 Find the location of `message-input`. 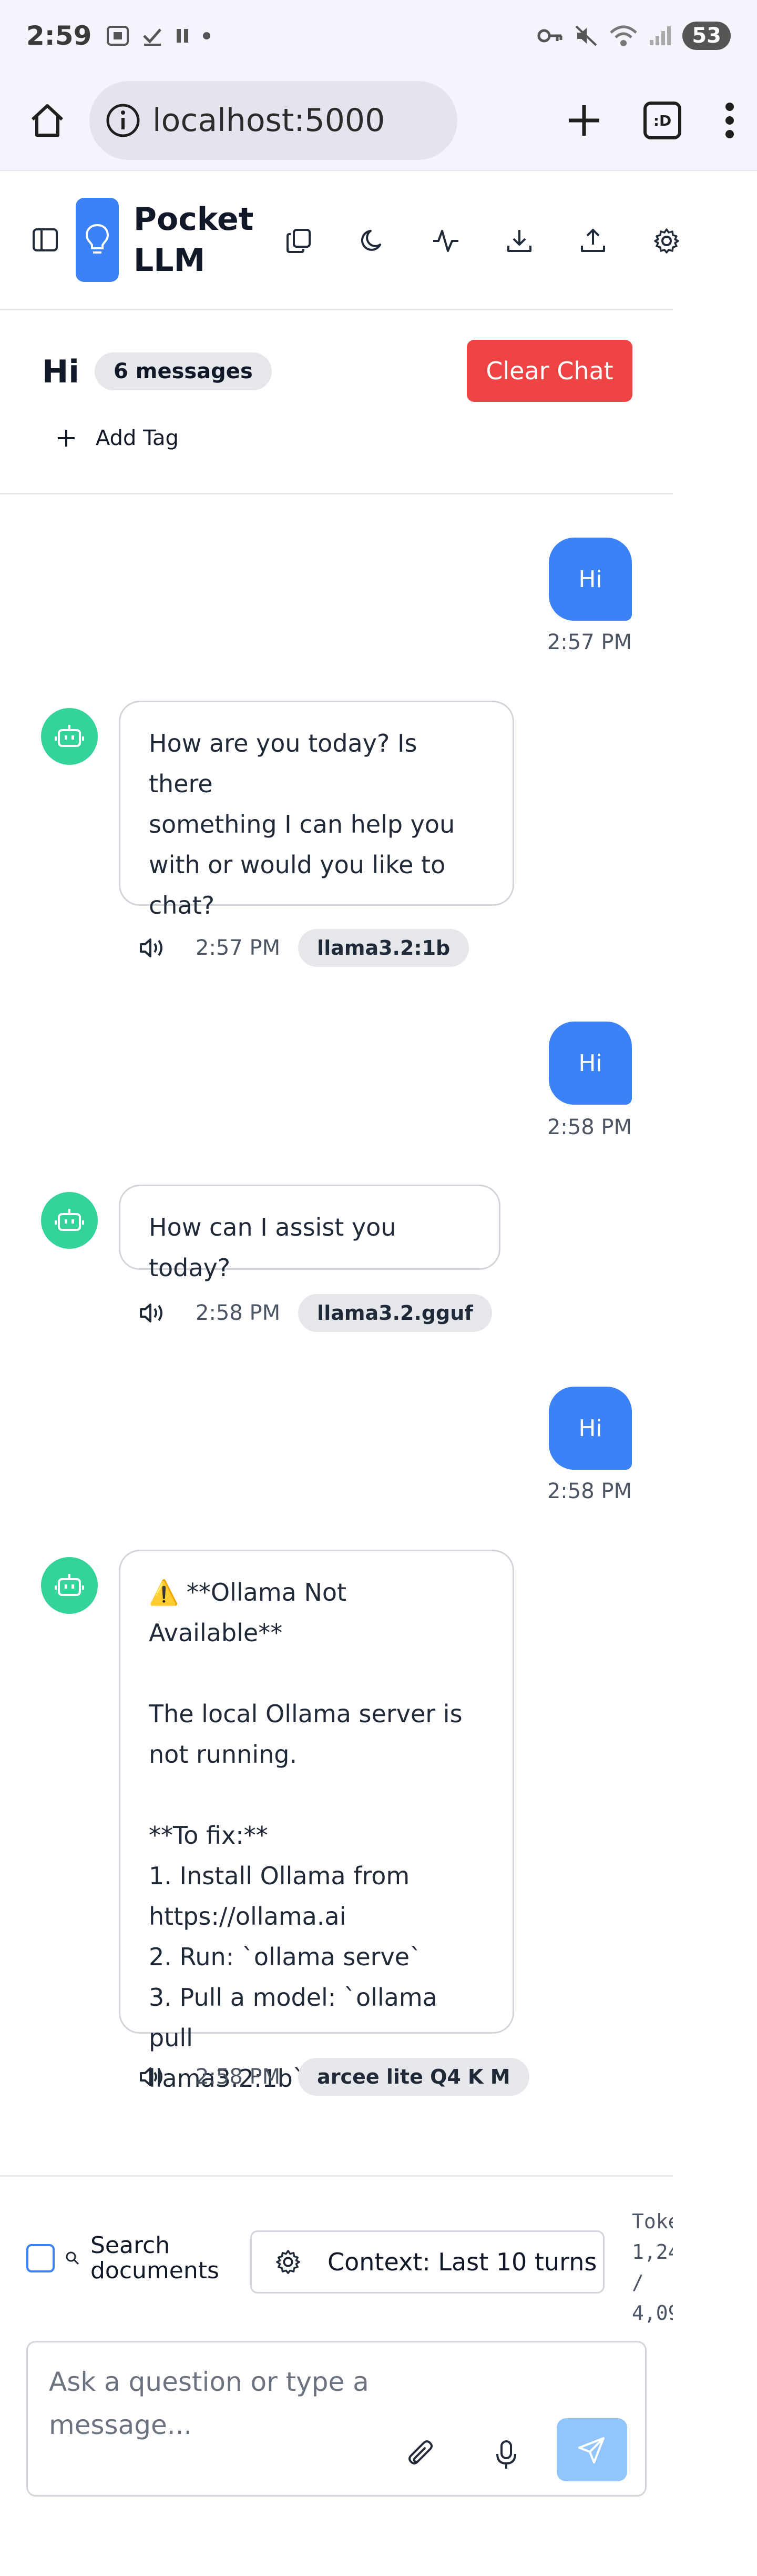

message-input is located at coordinates (238, 2407).